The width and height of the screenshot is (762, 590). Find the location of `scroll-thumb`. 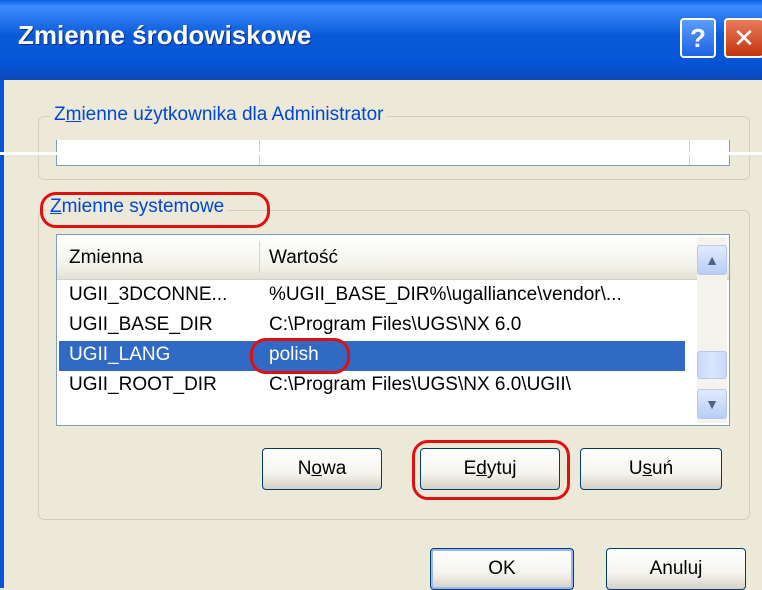

scroll-thumb is located at coordinates (712, 365).